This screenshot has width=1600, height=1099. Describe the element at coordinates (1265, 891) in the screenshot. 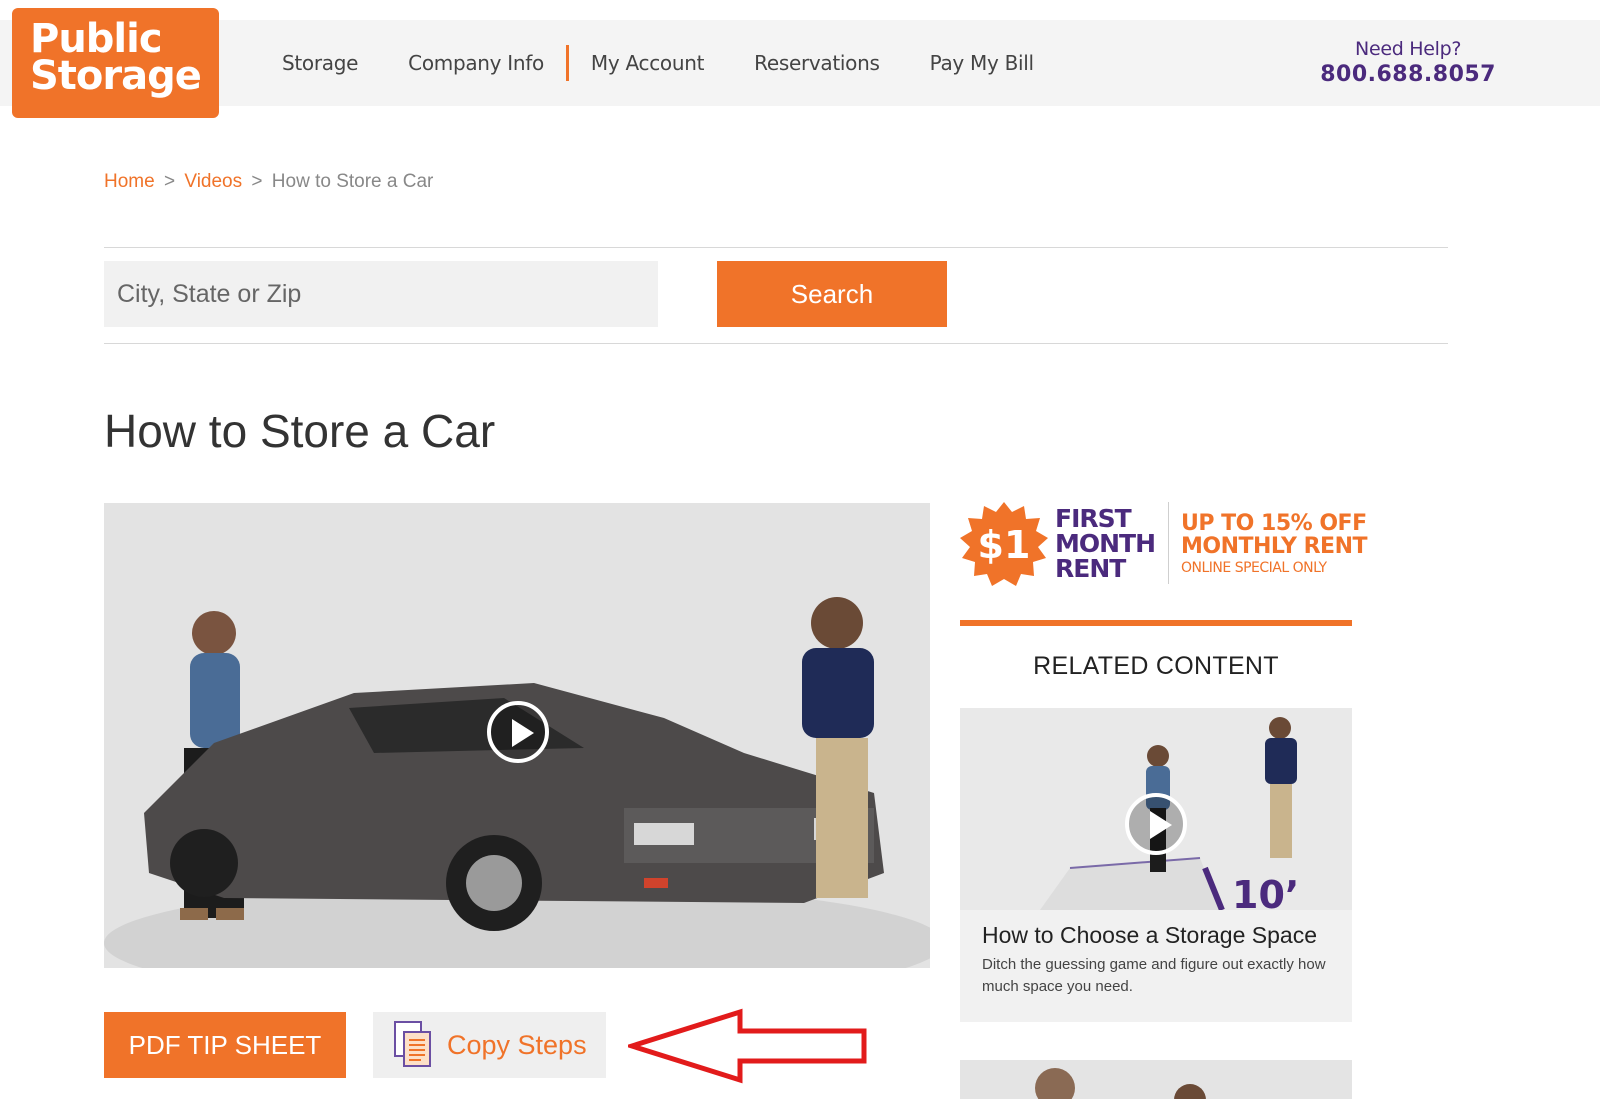

I see `thumbnail-dimension-label: 10’` at that location.